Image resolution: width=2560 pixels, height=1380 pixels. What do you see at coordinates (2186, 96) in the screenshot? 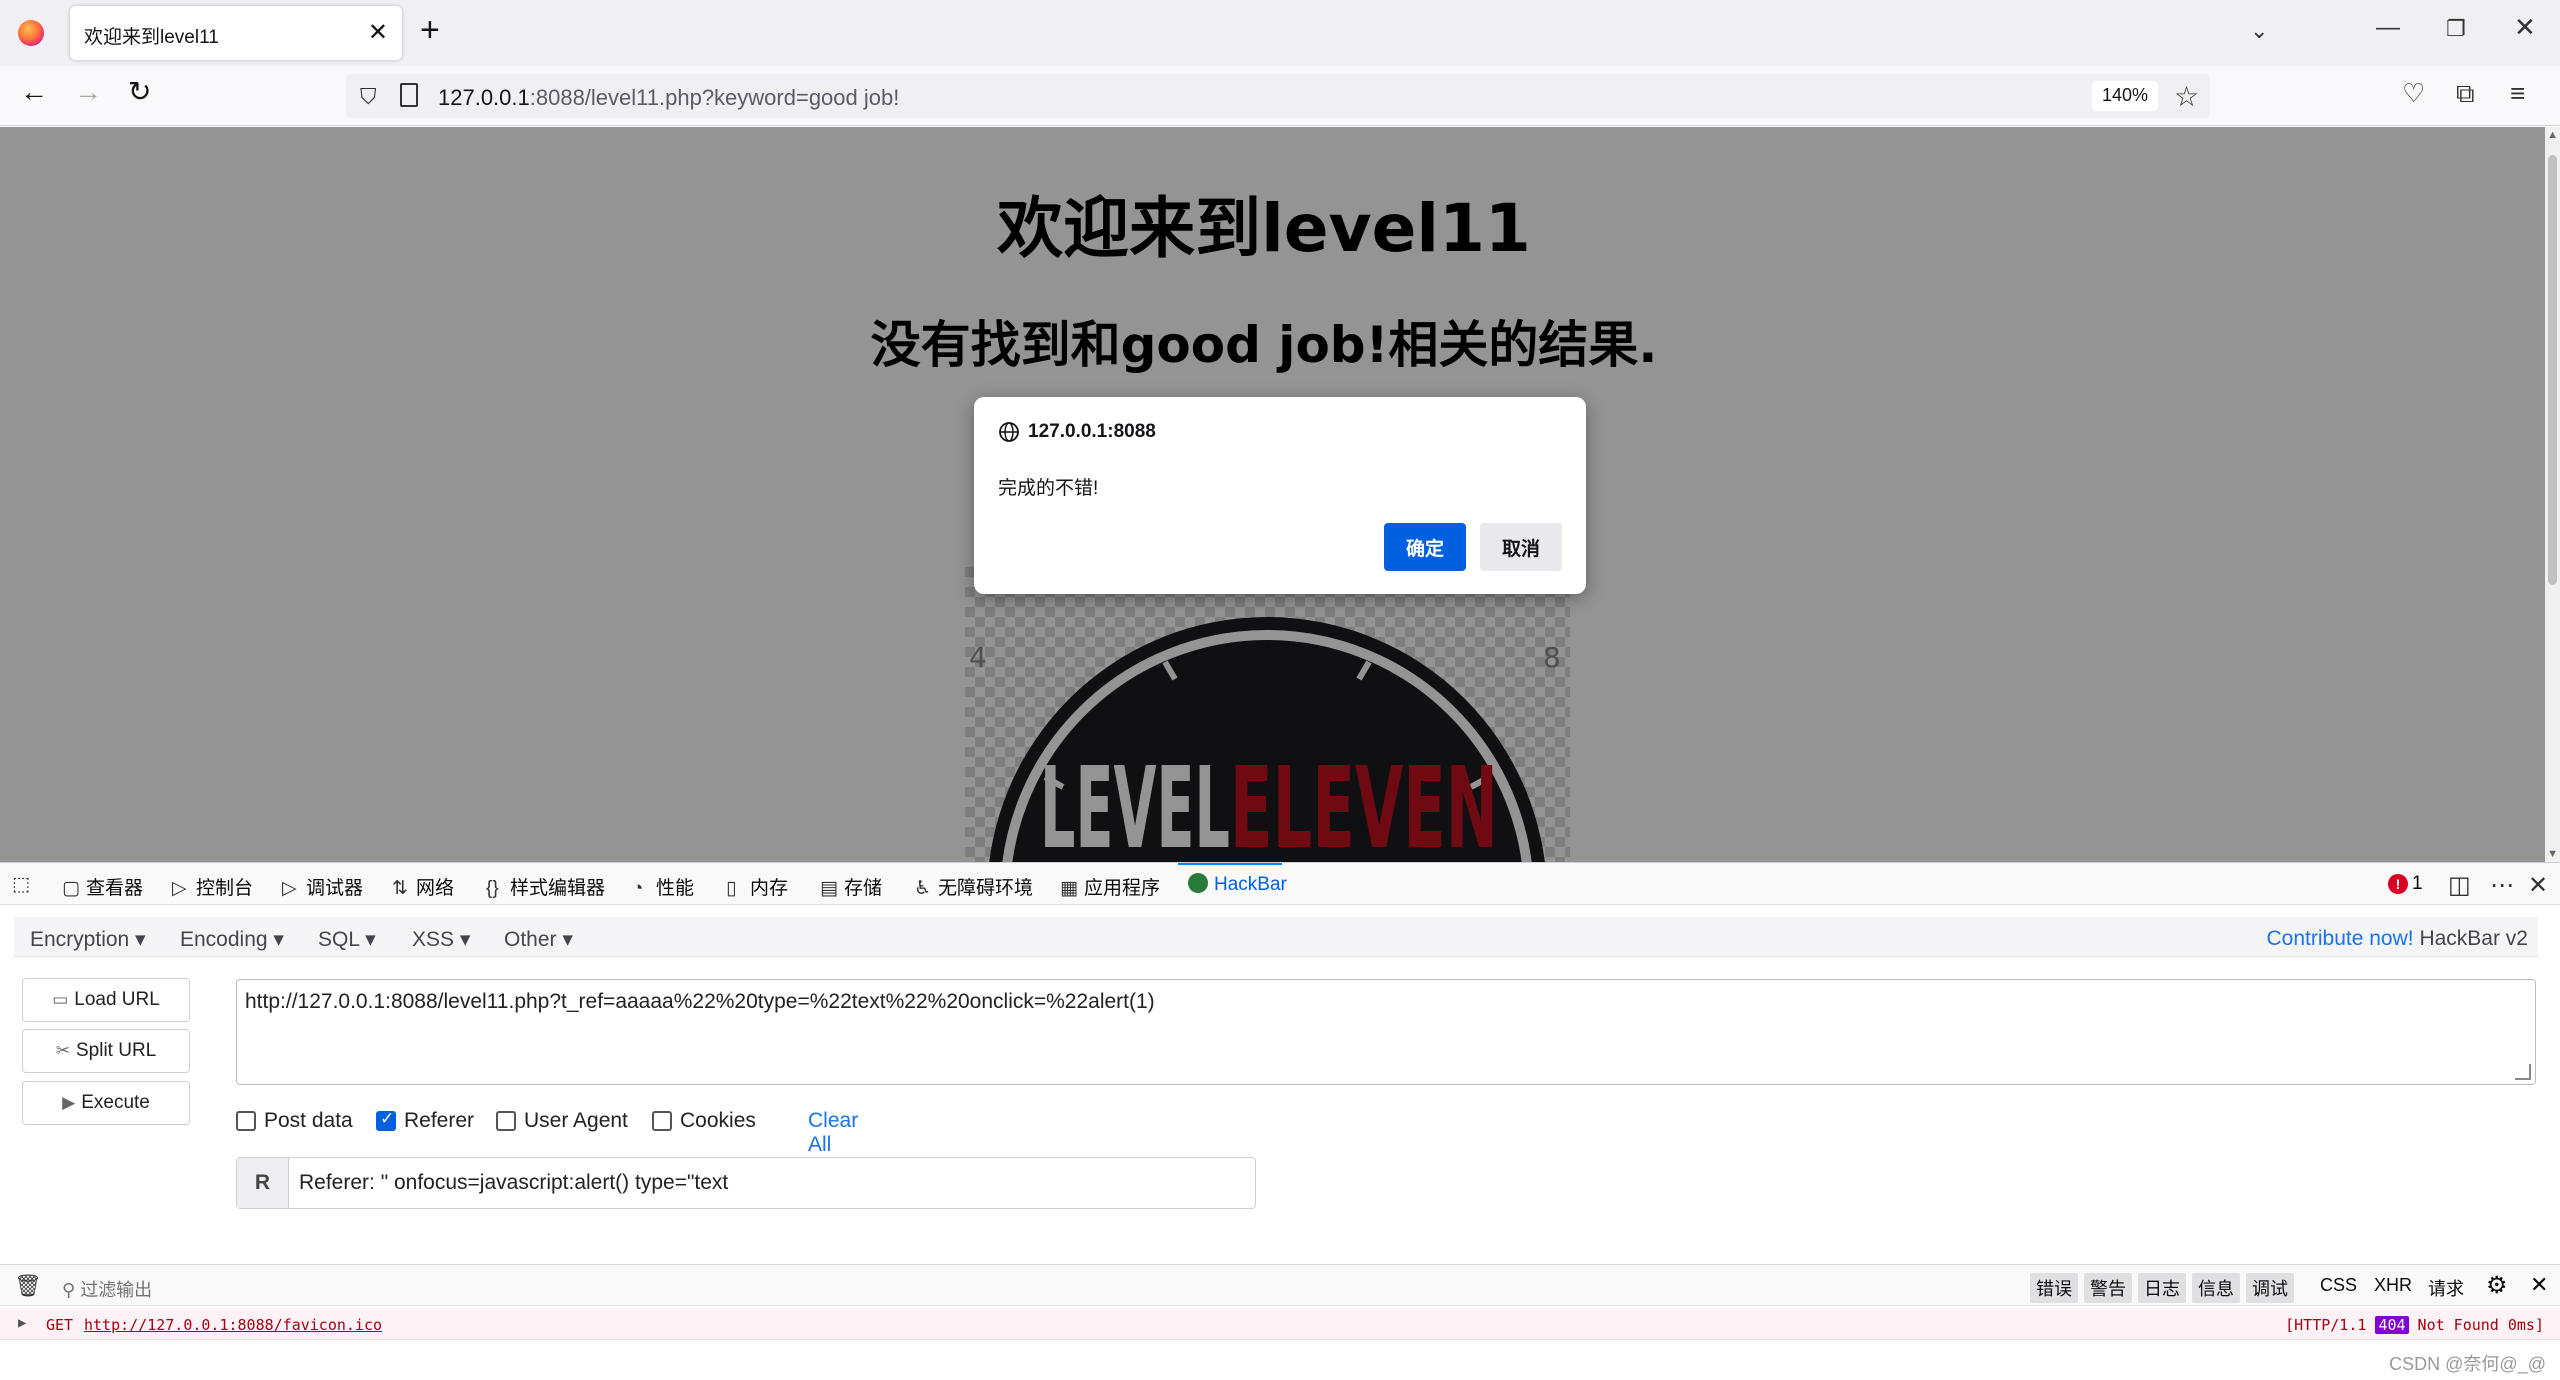
I see `bookmark-star-icon: ☆` at bounding box center [2186, 96].